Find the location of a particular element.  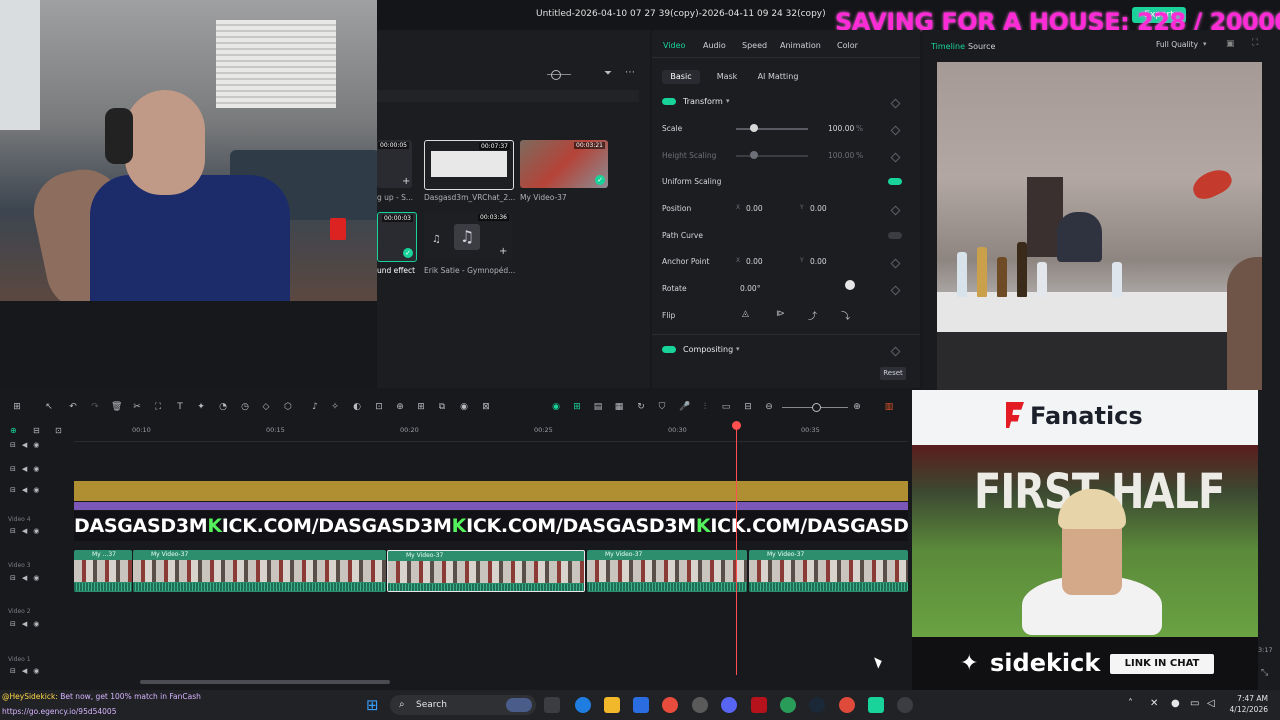

timeline-scrollbar is located at coordinates (265, 682).